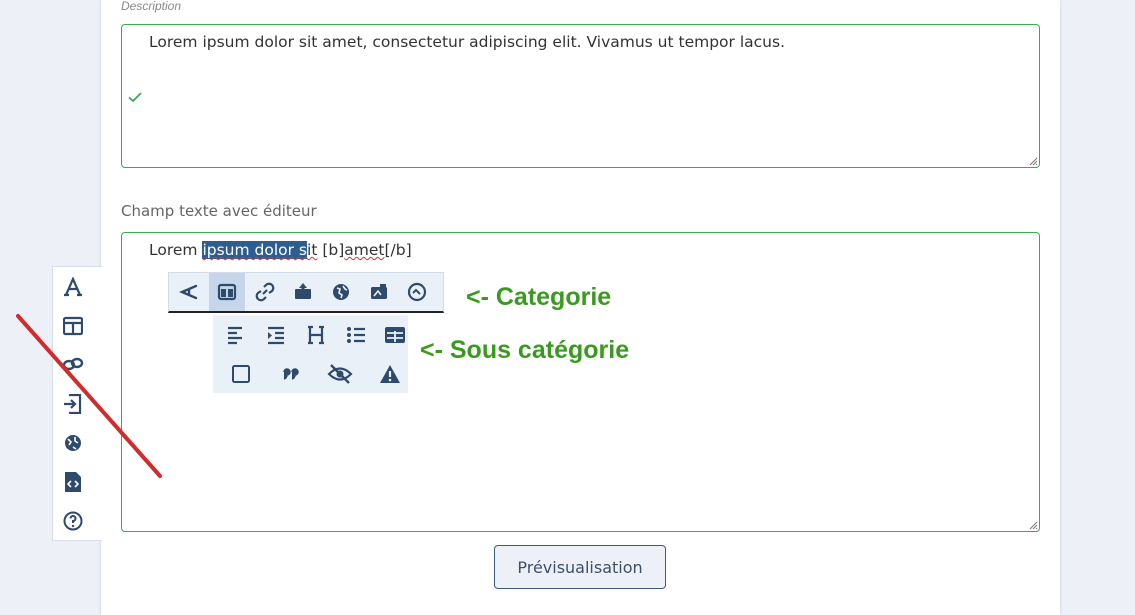 This screenshot has height=615, width=1135. Describe the element at coordinates (255, 250) in the screenshot. I see `selected-text: ipsum dolor s` at that location.